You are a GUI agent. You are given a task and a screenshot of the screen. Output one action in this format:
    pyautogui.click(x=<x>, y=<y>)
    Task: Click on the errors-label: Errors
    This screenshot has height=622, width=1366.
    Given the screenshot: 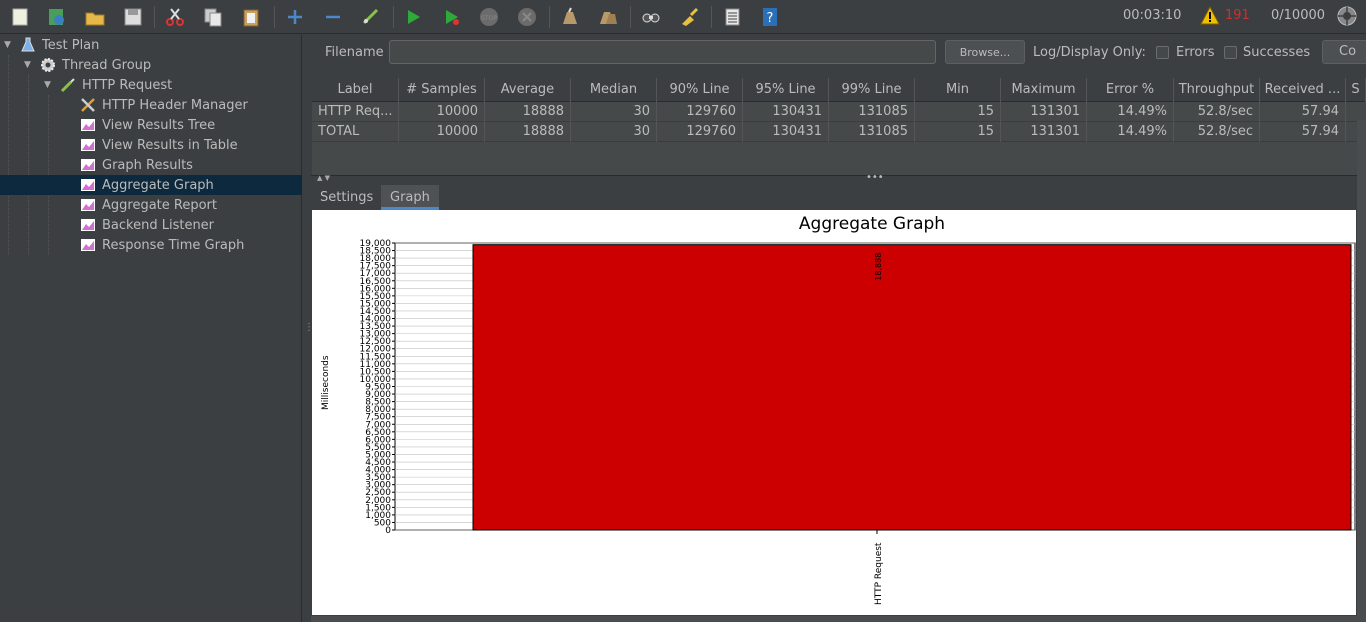 What is the action you would take?
    pyautogui.click(x=1195, y=52)
    